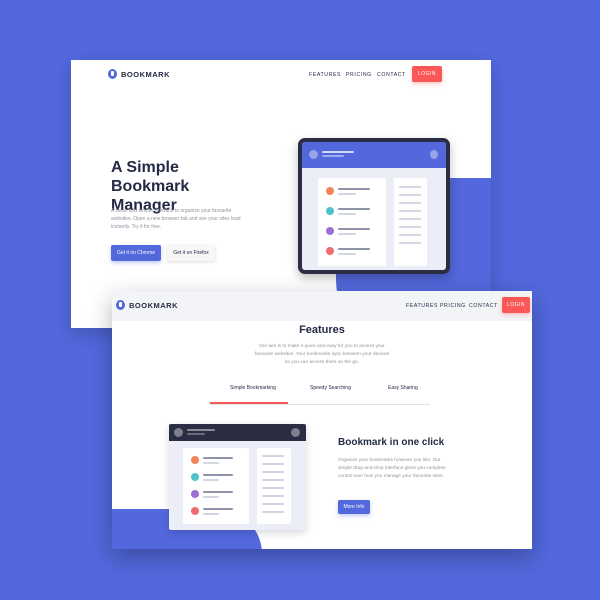 This screenshot has width=600, height=600. What do you see at coordinates (391, 442) in the screenshot?
I see `feature-title: Bookmark in one click` at bounding box center [391, 442].